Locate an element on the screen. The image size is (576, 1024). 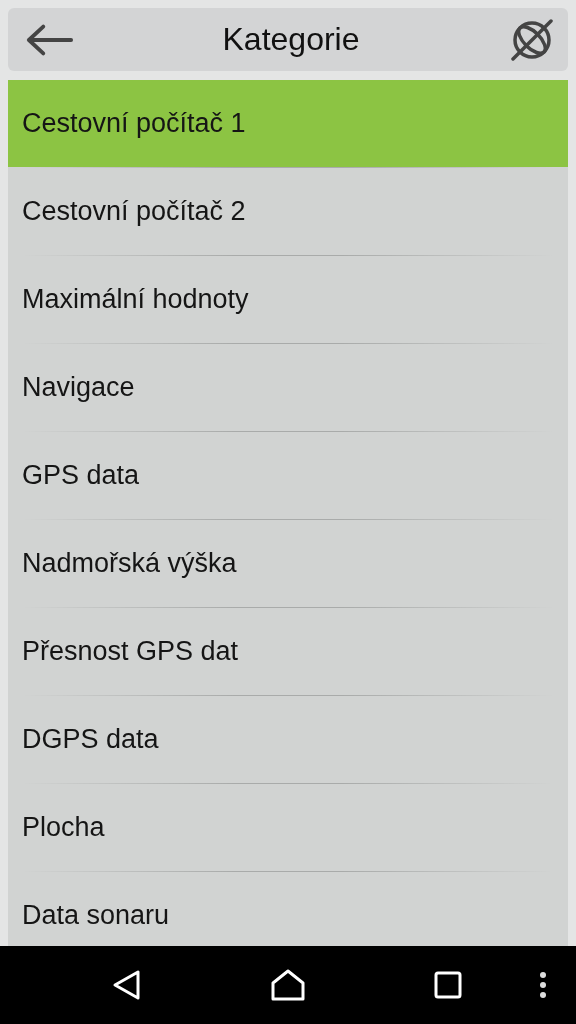
category-item: Plocha is located at coordinates (288, 827).